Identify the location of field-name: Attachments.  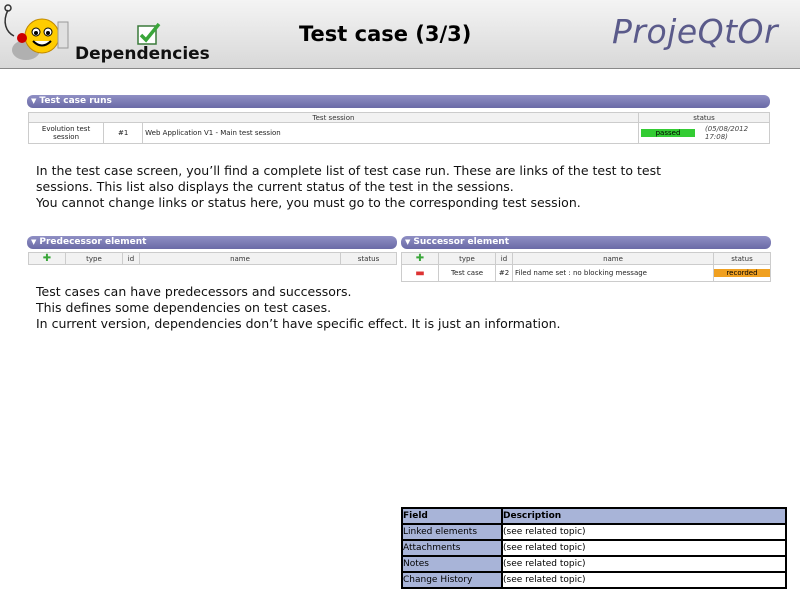
(452, 548).